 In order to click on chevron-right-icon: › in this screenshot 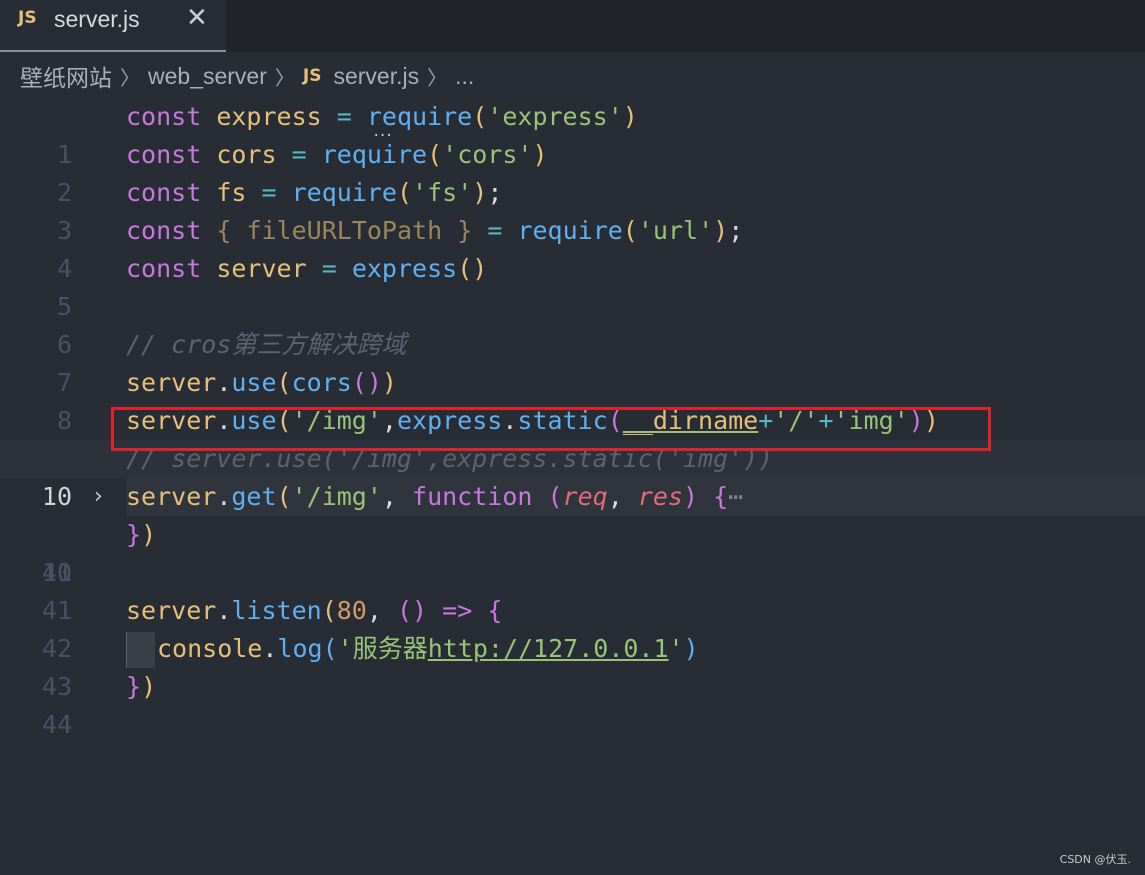, I will do `click(98, 497)`.